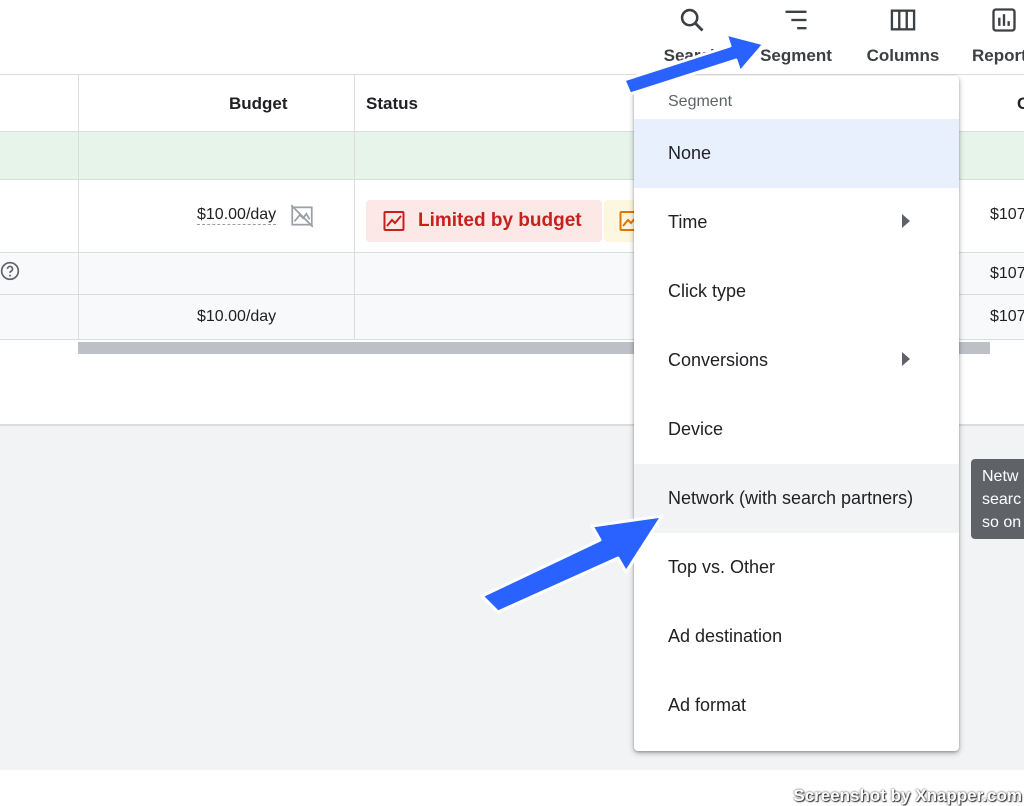 This screenshot has width=1024, height=806. I want to click on segment-icon, so click(796, 20).